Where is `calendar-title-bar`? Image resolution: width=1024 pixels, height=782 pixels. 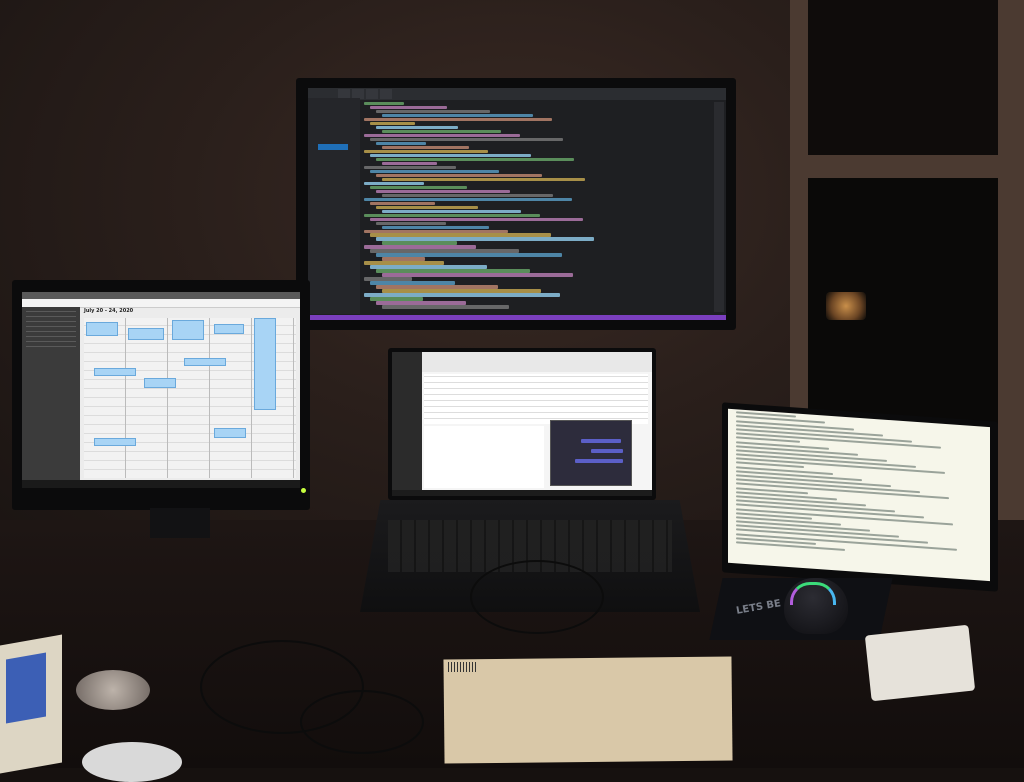 calendar-title-bar is located at coordinates (161, 295).